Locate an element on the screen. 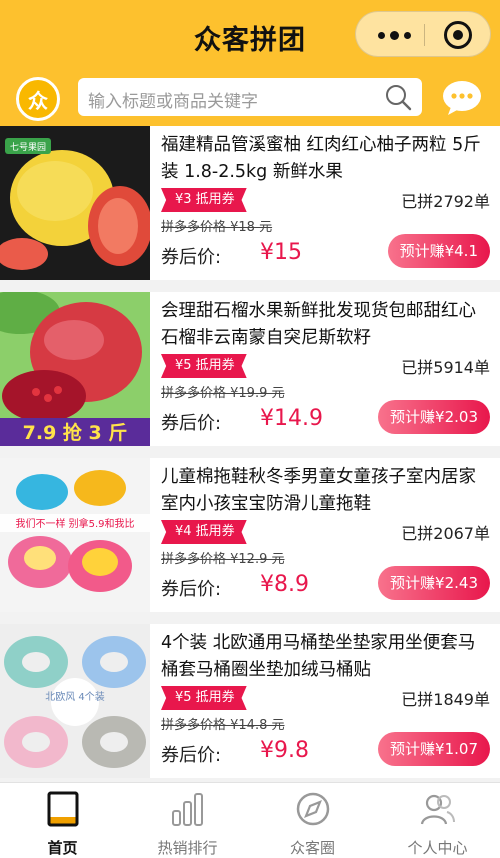 The image size is (500, 858). image-badge: 七号果园 is located at coordinates (28, 147).